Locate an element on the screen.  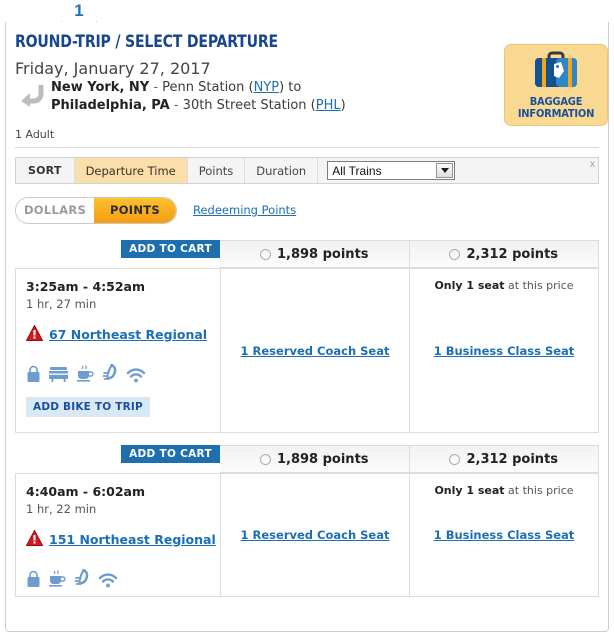
page-title: ROUND-TRIP / SELECT DEPARTURE is located at coordinates (146, 42).